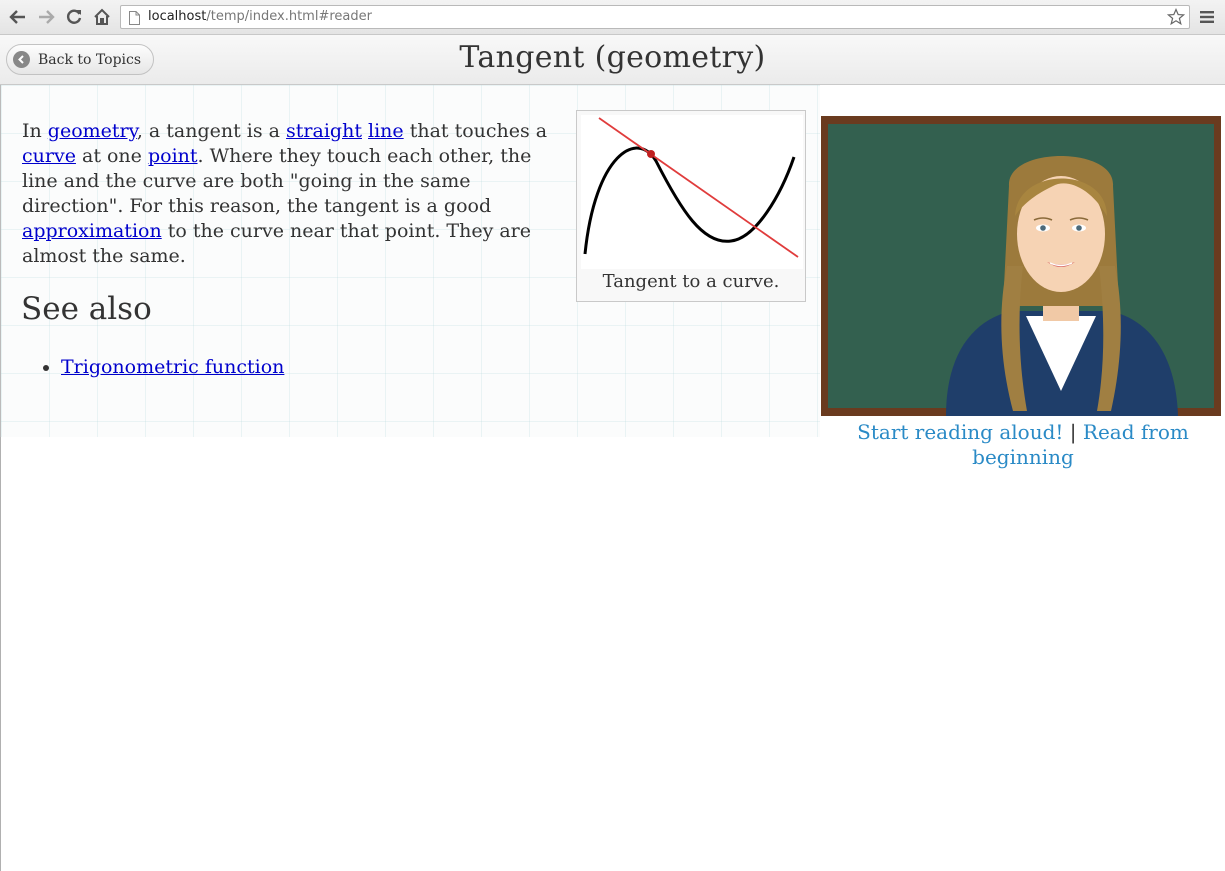 The image size is (1225, 871). I want to click on text-span: that touches a, so click(475, 131).